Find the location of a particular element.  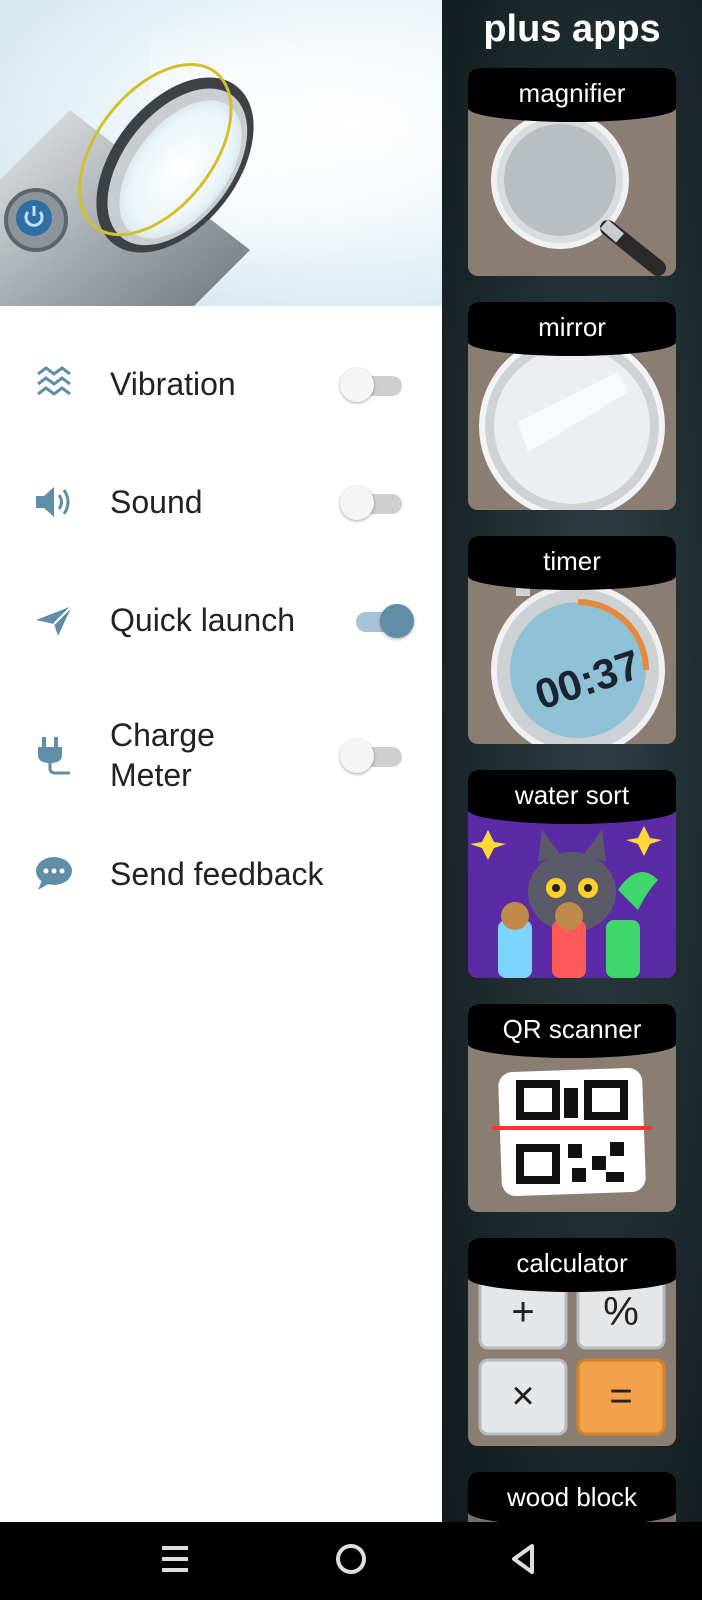

calc-plus-key: + is located at coordinates (523, 1312).